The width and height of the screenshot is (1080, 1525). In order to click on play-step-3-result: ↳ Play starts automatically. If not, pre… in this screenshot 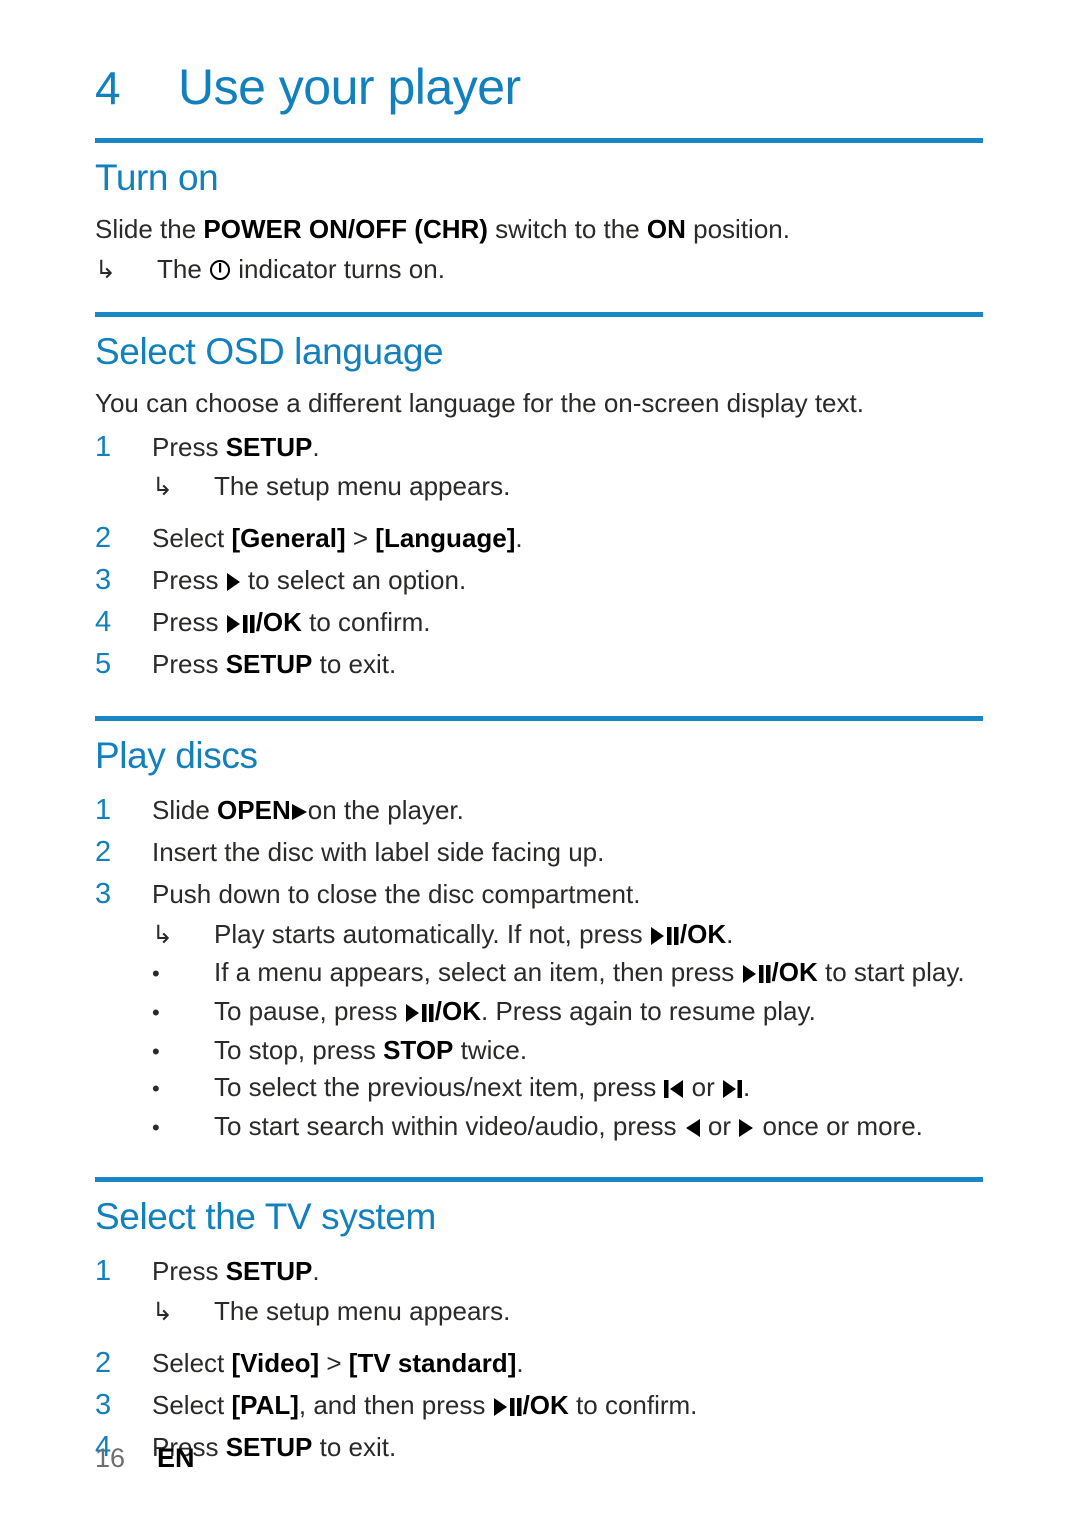, I will do `click(539, 935)`.